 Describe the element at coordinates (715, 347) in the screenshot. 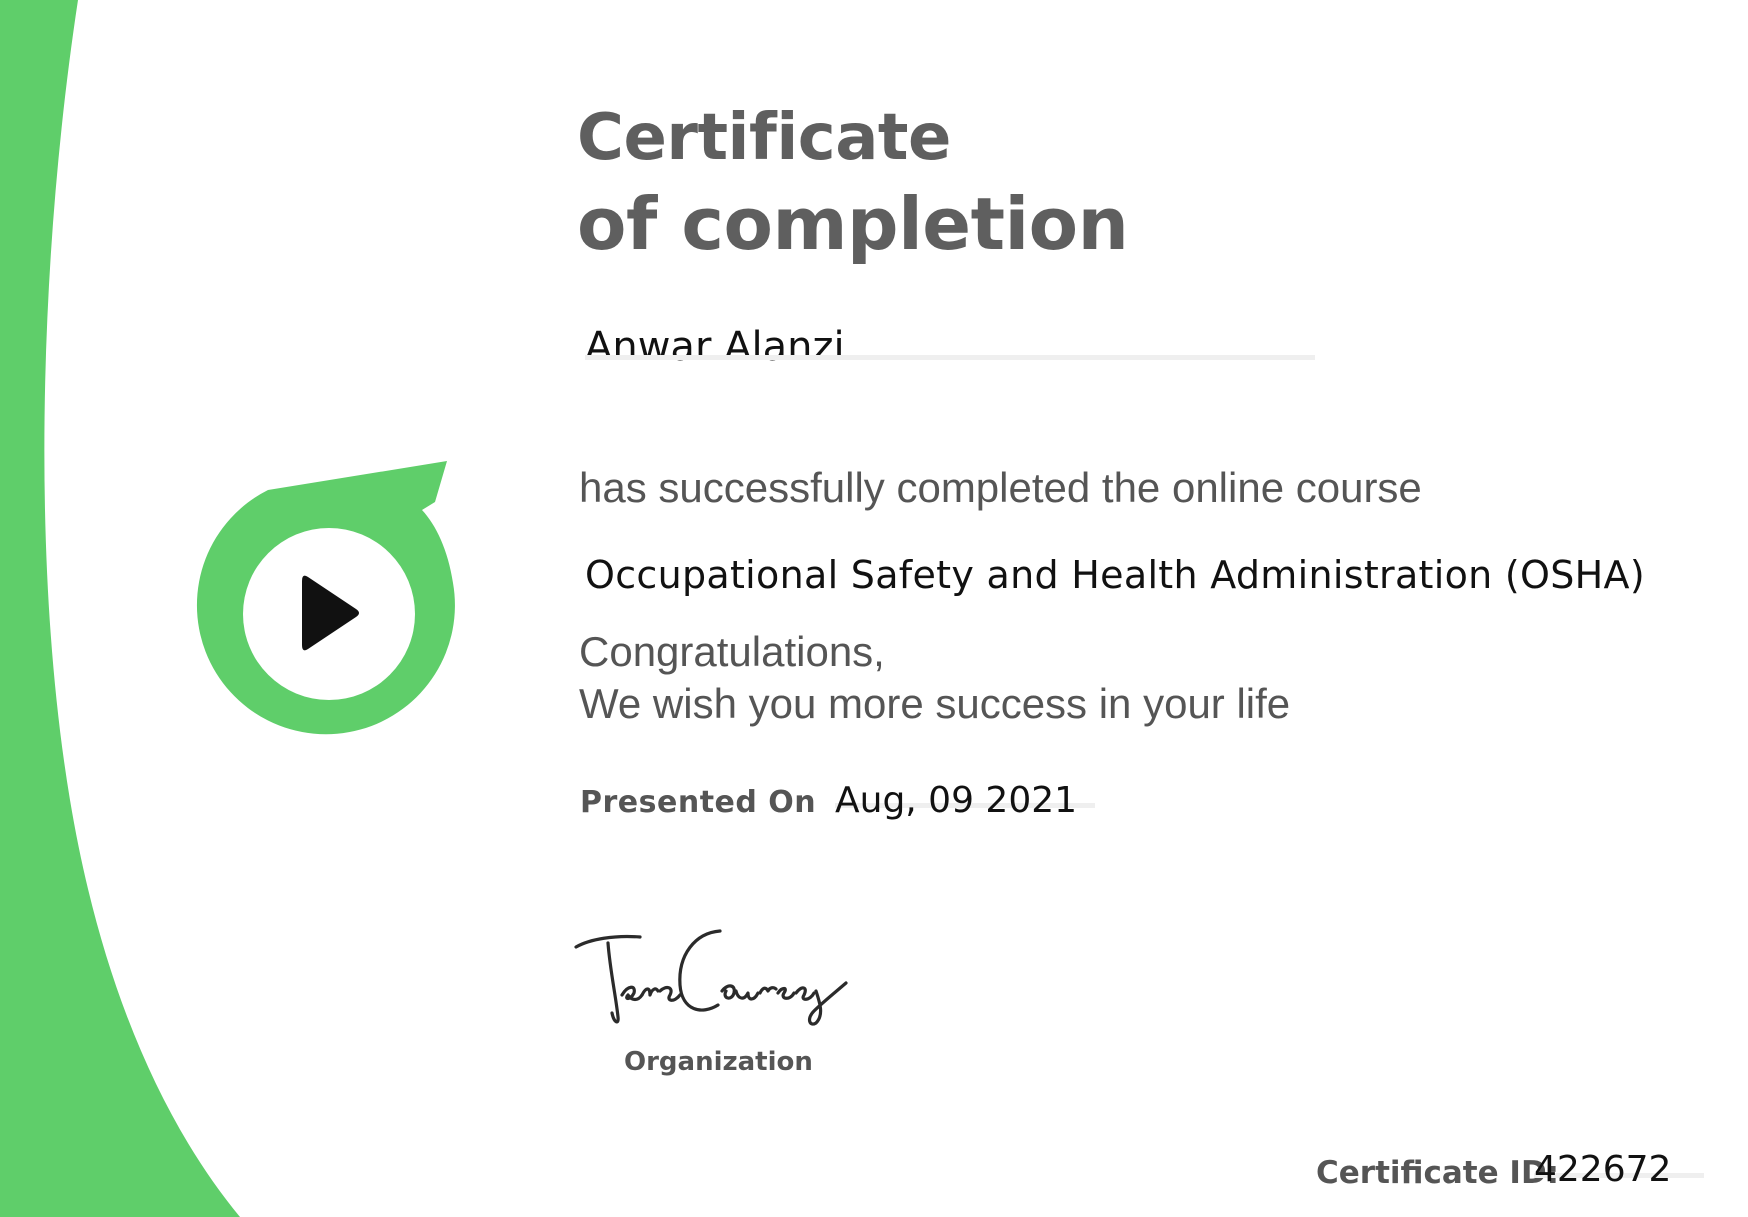

I see `recipient-name: Anwar Alanzi` at that location.